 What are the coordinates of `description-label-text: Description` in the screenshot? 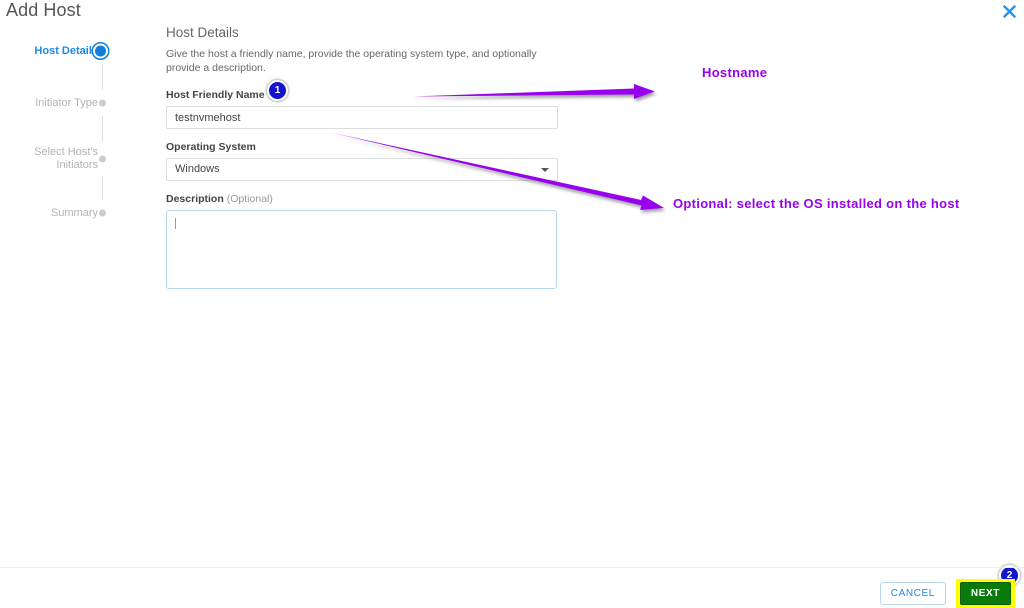 It's located at (195, 199).